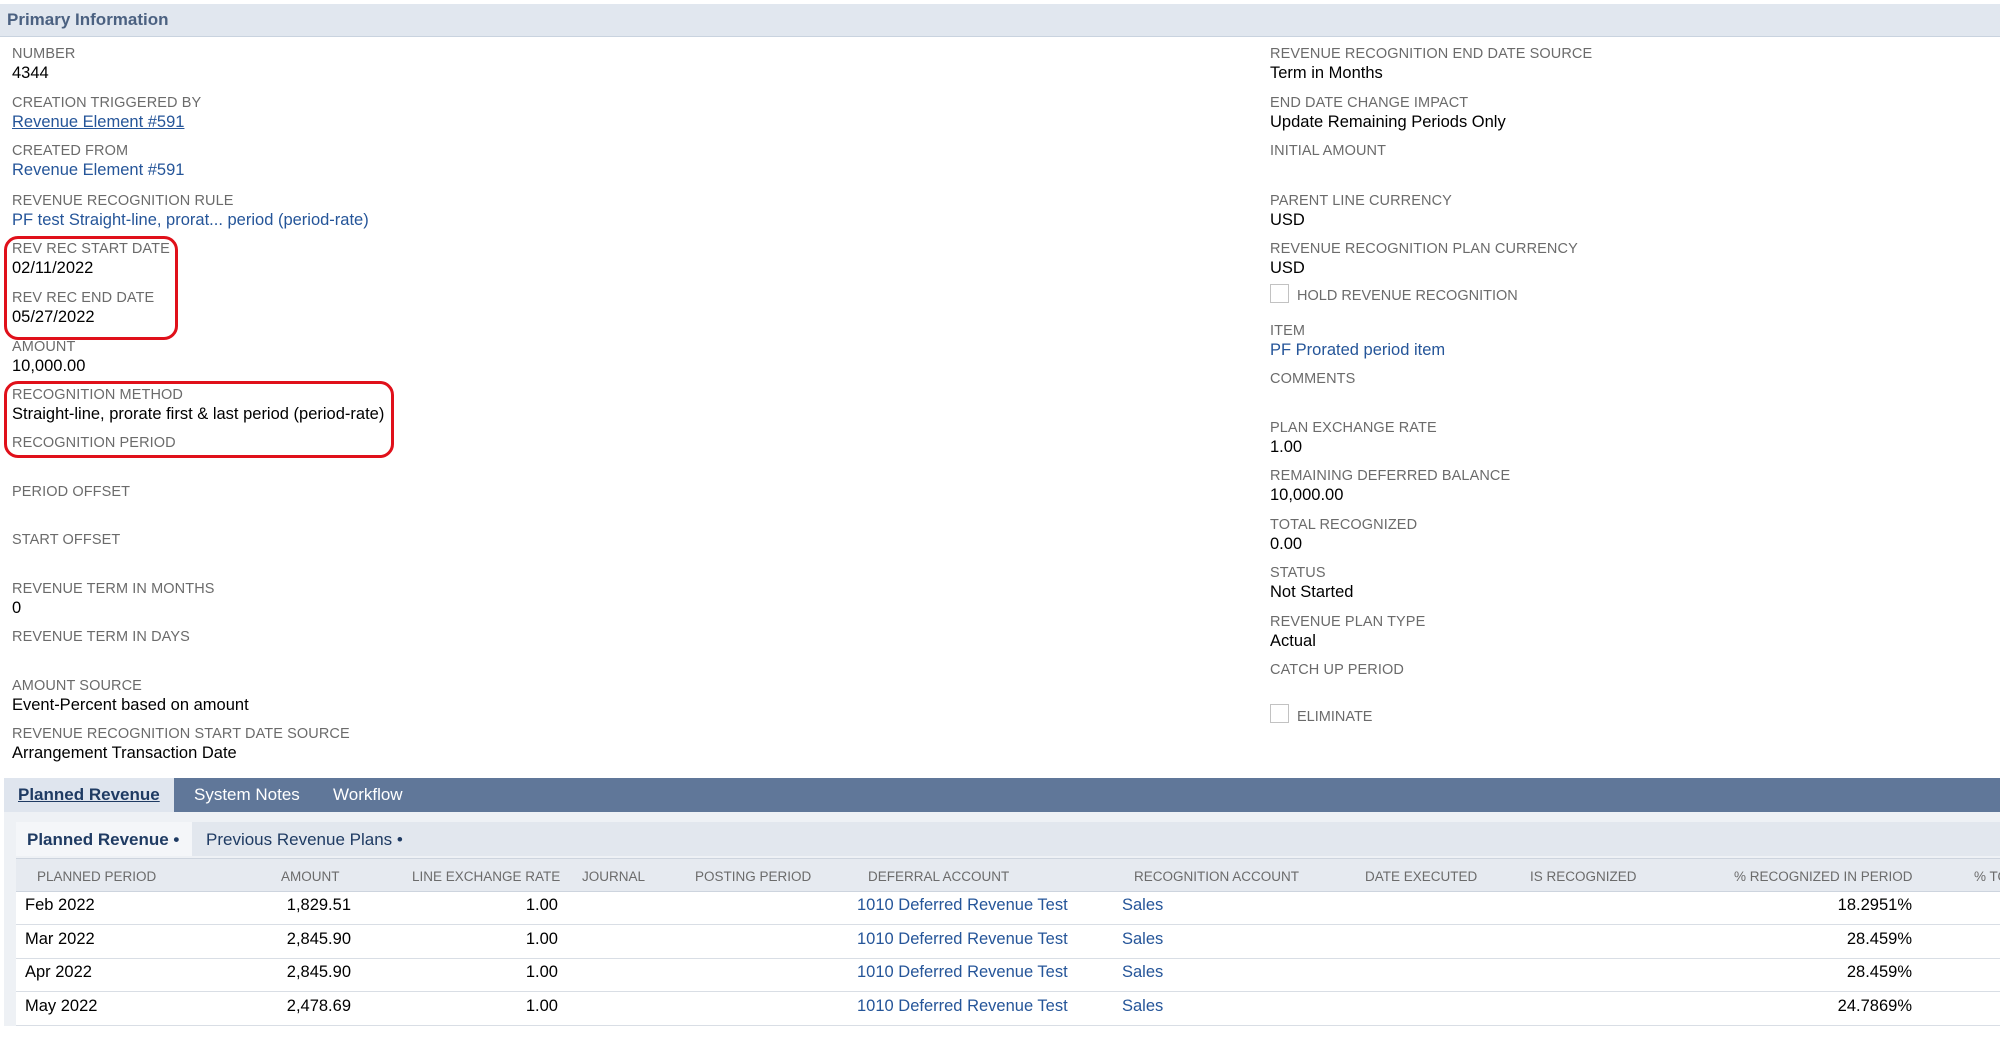 The height and width of the screenshot is (1043, 2000). What do you see at coordinates (1424, 259) in the screenshot?
I see `field-plan-currency: REVENUE RECOGNITION PLAN CURRENCY USD` at bounding box center [1424, 259].